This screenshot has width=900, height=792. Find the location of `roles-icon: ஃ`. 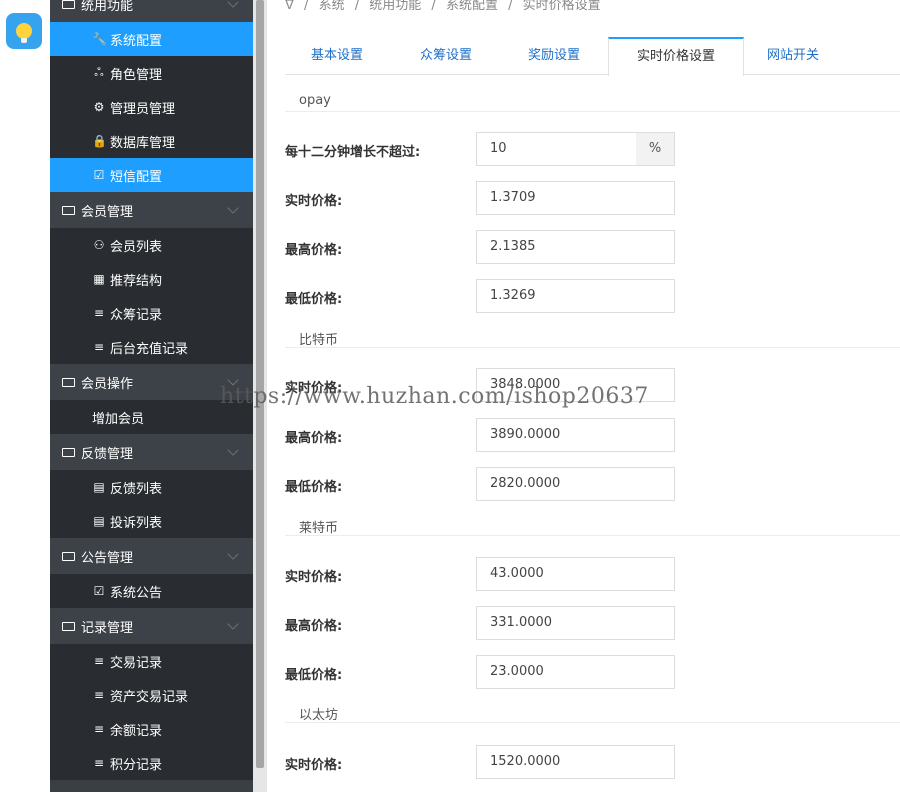

roles-icon: ஃ is located at coordinates (99, 72).